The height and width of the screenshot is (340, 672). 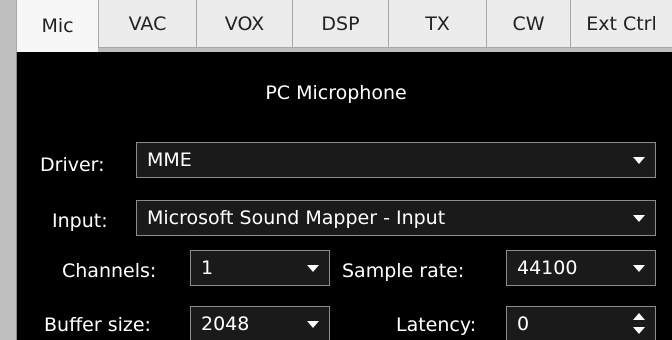 What do you see at coordinates (72, 165) in the screenshot?
I see `driver-label: Driver:` at bounding box center [72, 165].